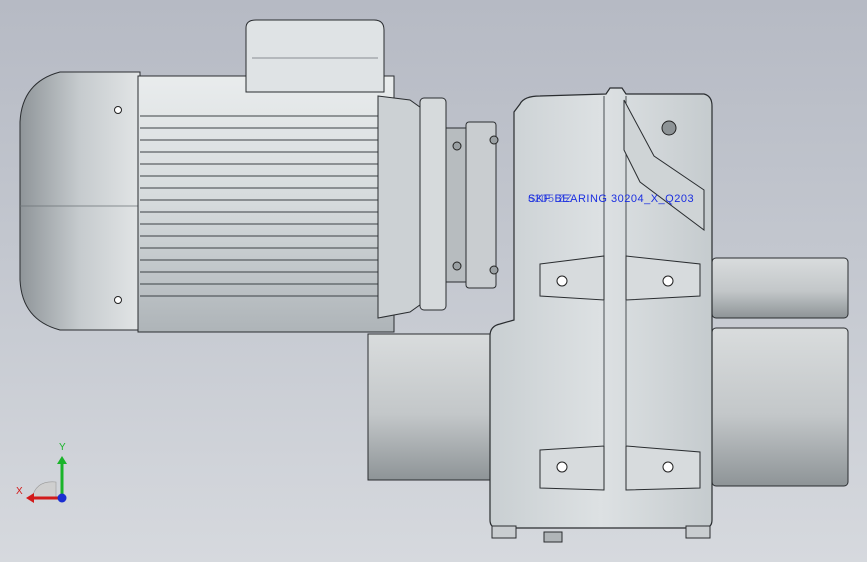 The image size is (867, 562). I want to click on hollow-shaft-left, so click(433, 407).